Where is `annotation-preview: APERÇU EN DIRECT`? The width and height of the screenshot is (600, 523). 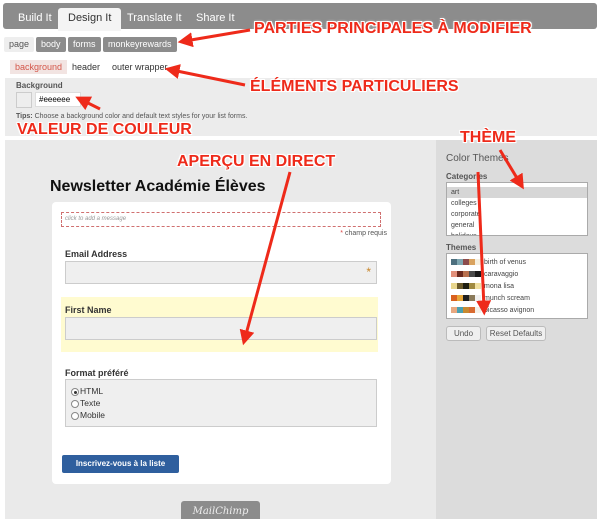 annotation-preview: APERÇU EN DIRECT is located at coordinates (256, 161).